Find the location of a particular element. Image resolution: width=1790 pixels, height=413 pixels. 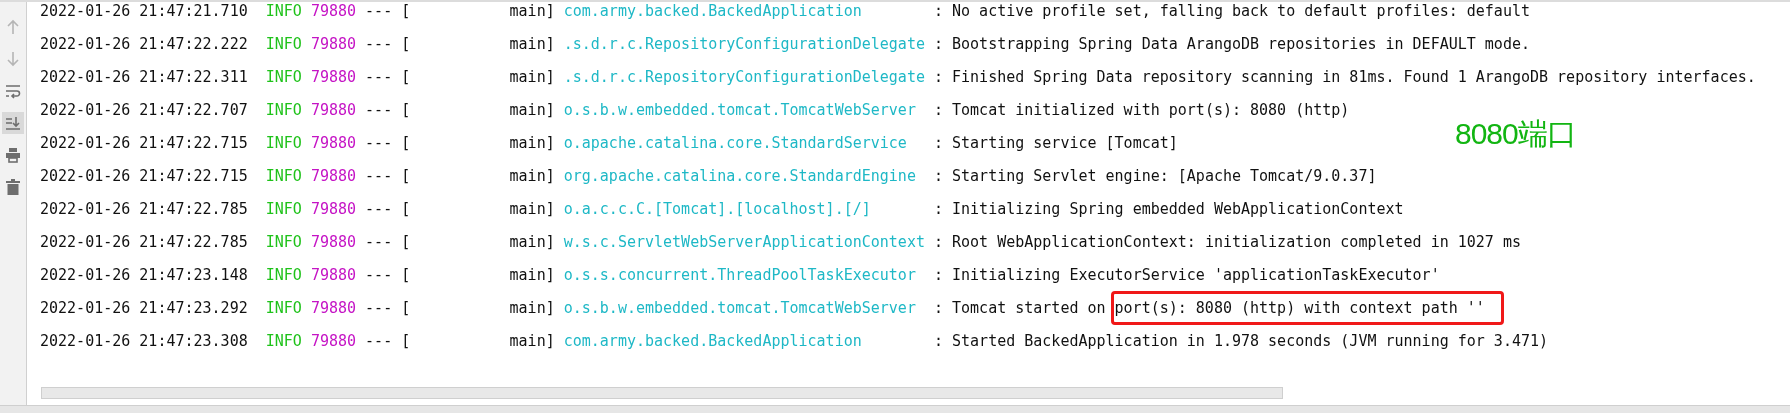

log-message: Bootstrapping Spring Data ArangoDB repositories in DEFAULT mode. is located at coordinates (1241, 43).